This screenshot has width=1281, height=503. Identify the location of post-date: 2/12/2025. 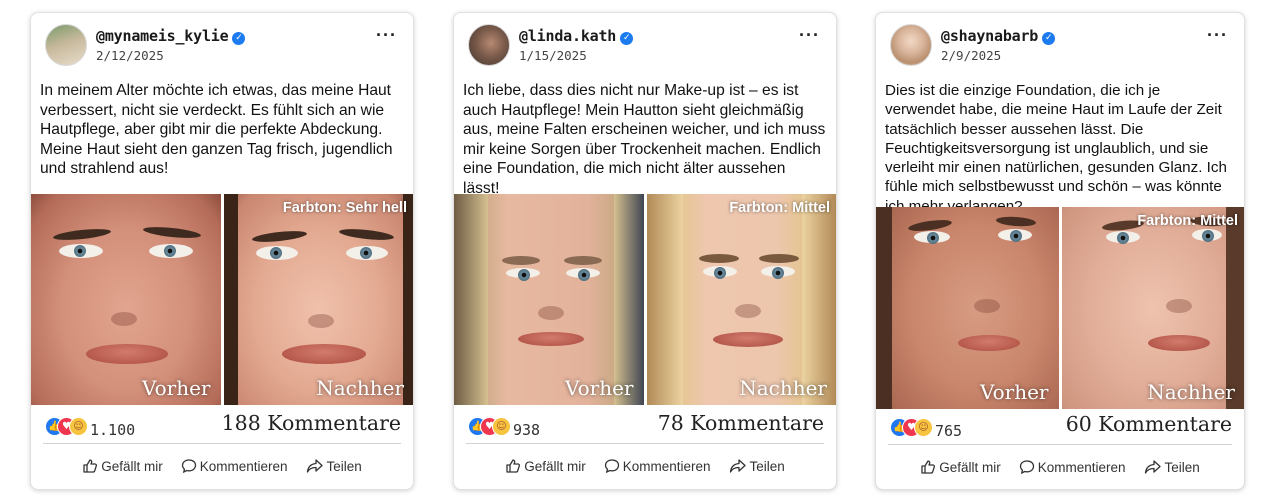
(130, 55).